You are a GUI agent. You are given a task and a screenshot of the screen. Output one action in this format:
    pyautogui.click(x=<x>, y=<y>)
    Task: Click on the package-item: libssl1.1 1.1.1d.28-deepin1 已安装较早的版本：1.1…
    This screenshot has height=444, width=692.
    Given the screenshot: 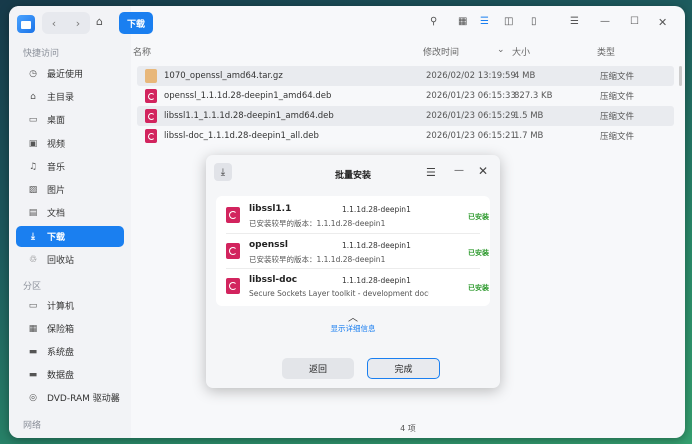 What is the action you would take?
    pyautogui.click(x=353, y=215)
    